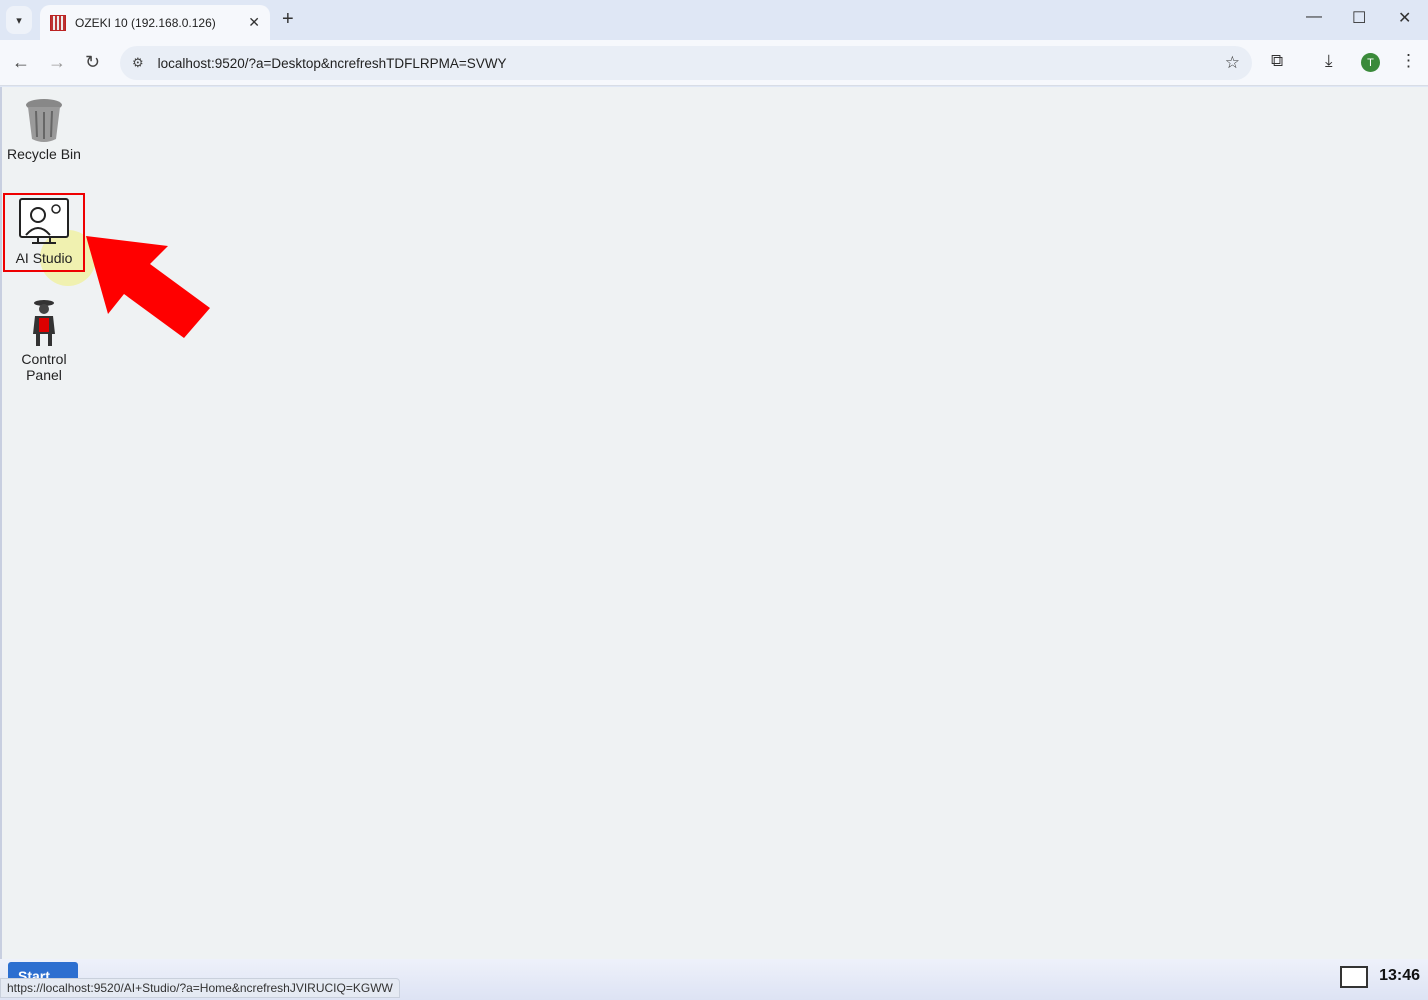  What do you see at coordinates (92, 62) in the screenshot?
I see `reload-button: ↻` at bounding box center [92, 62].